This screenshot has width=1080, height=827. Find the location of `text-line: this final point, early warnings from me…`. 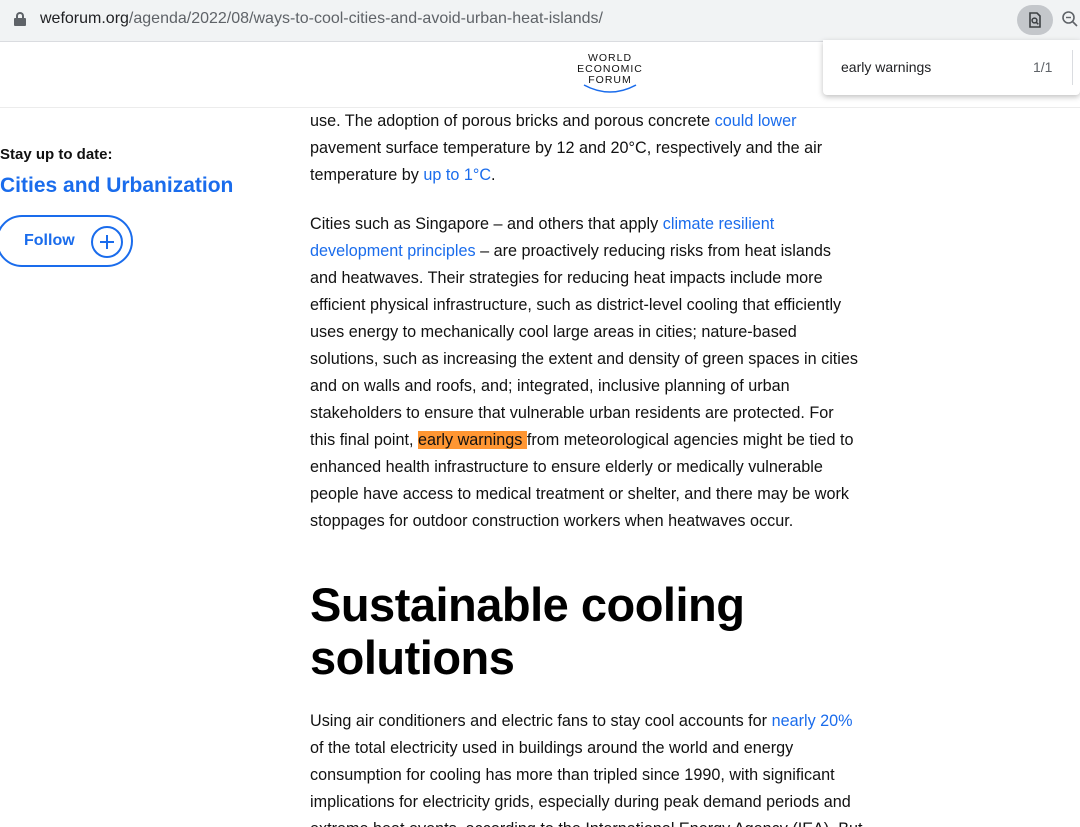

text-line: this final point, early warnings from me… is located at coordinates (582, 440).